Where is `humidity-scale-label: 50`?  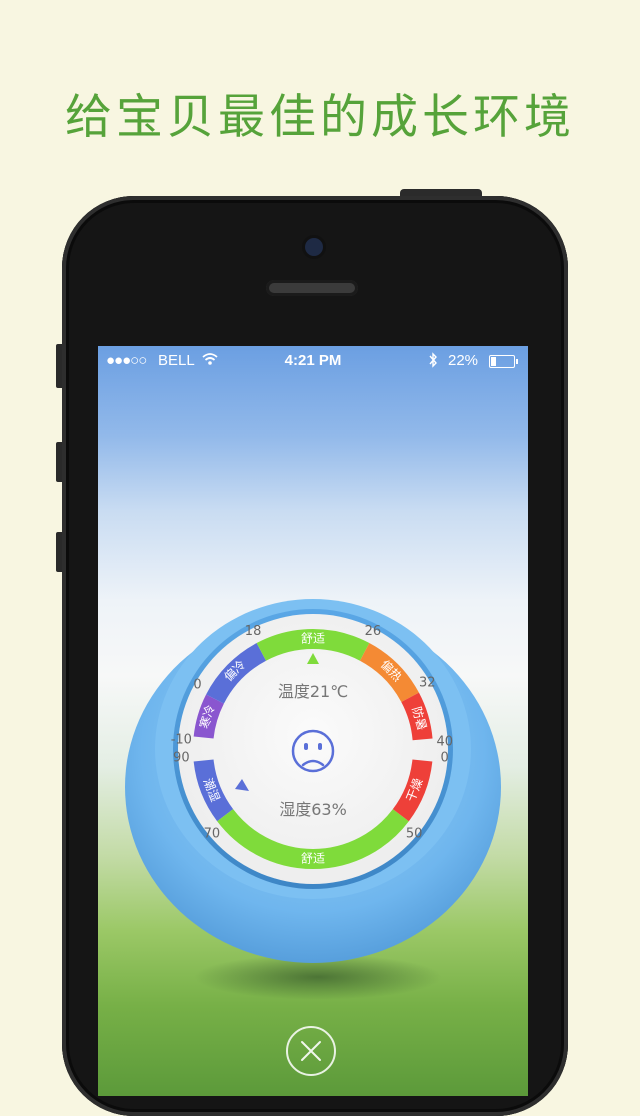 humidity-scale-label: 50 is located at coordinates (414, 833).